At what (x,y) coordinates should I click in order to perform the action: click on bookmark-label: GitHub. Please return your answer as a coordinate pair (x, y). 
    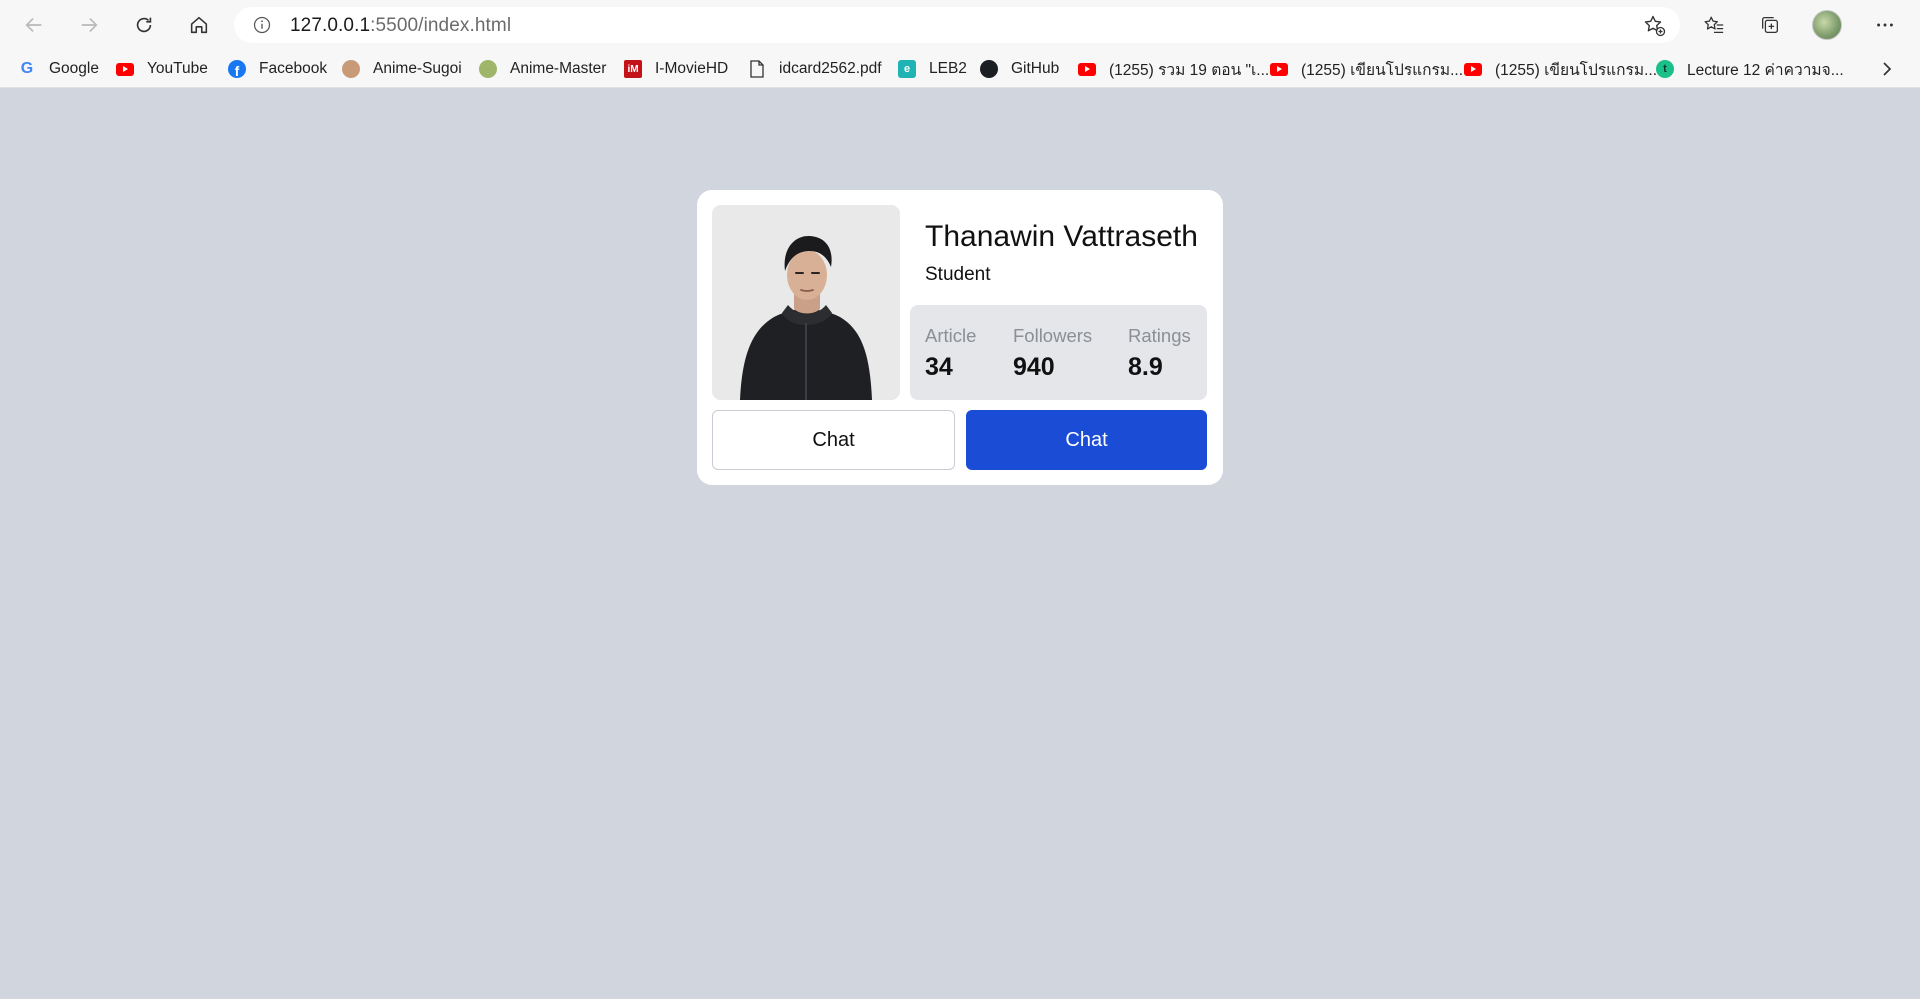
    Looking at the image, I should click on (1035, 68).